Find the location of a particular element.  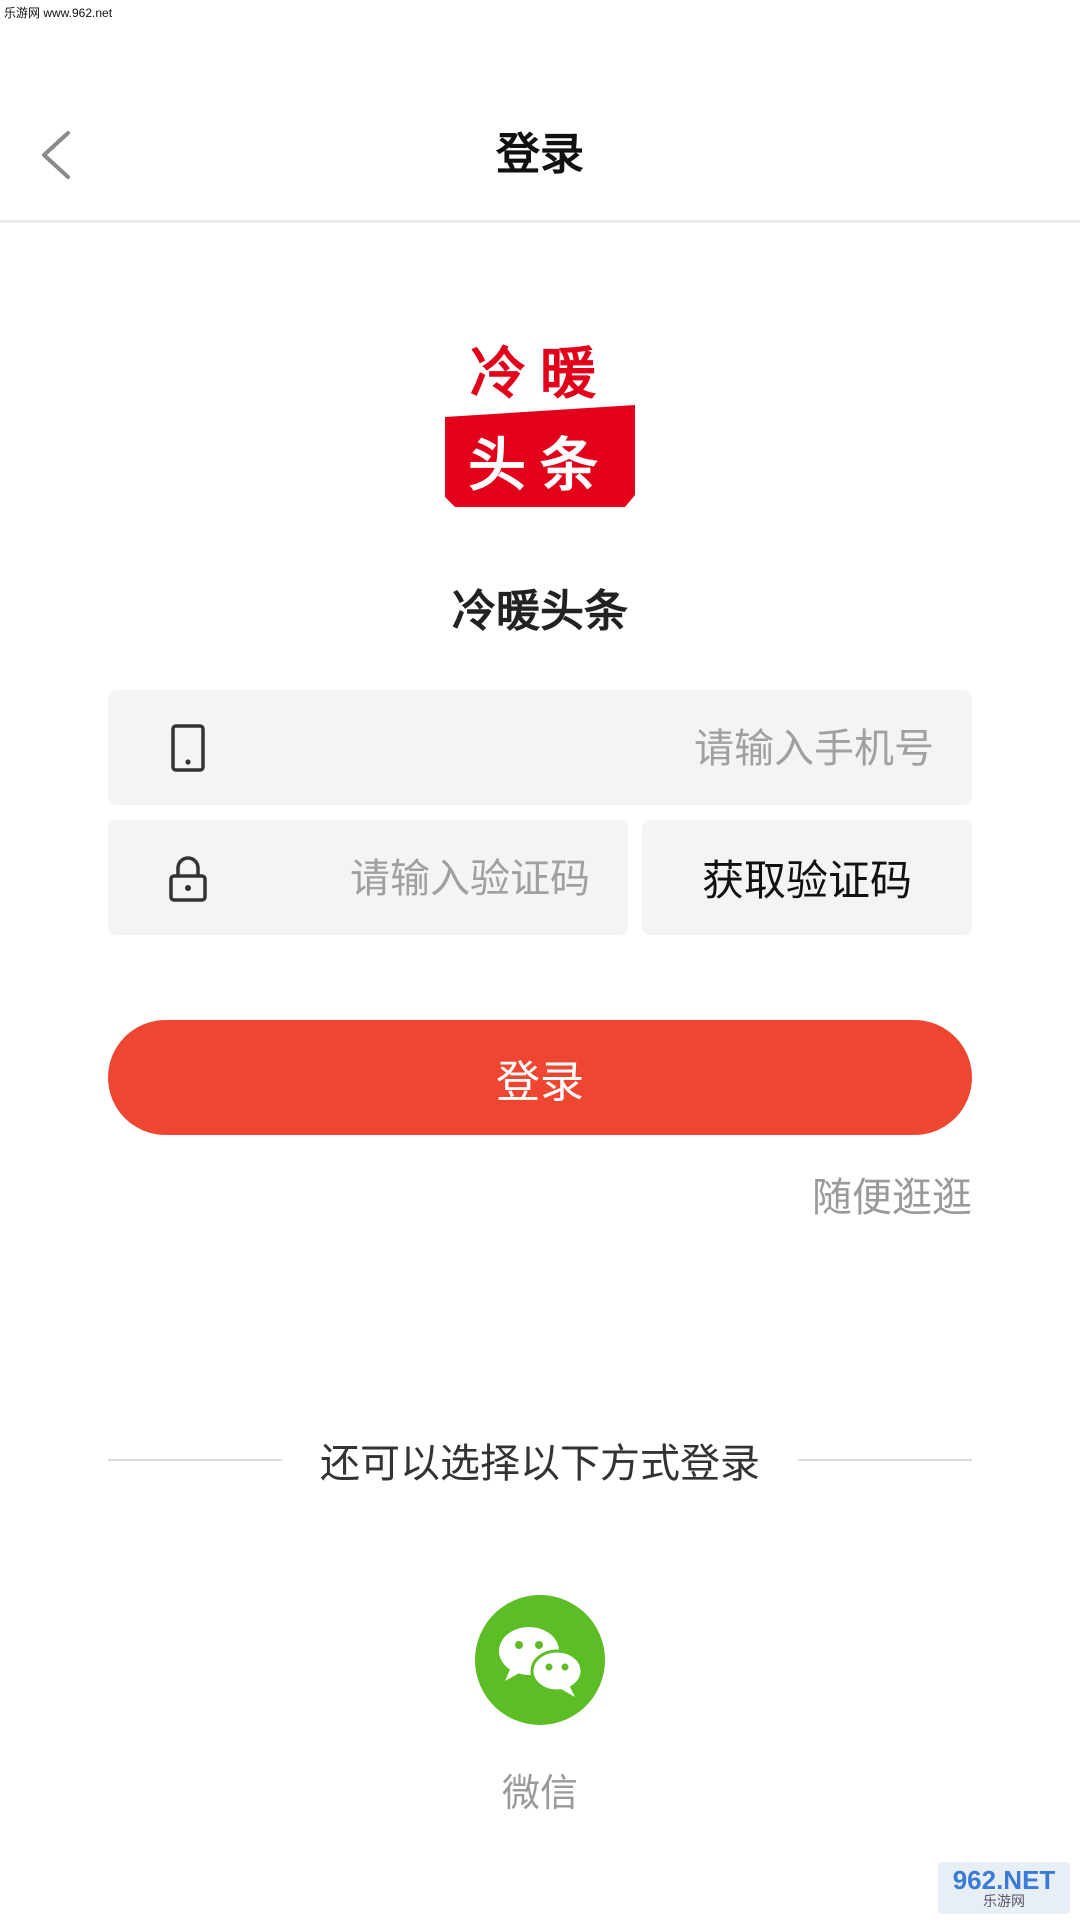

alt-login-divider: 还可以选择以下方式登录 is located at coordinates (540, 1460).